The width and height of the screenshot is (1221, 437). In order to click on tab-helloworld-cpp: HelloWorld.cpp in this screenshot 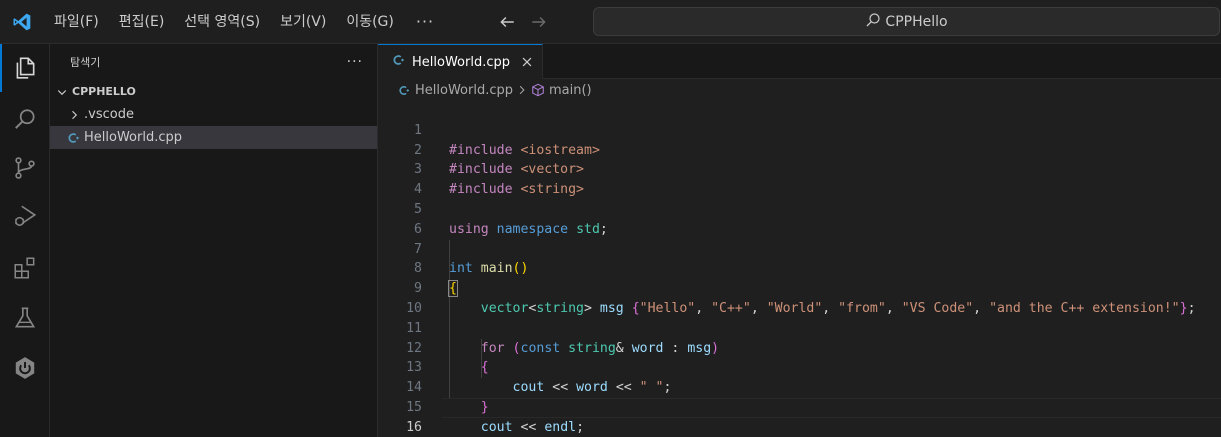, I will do `click(460, 61)`.